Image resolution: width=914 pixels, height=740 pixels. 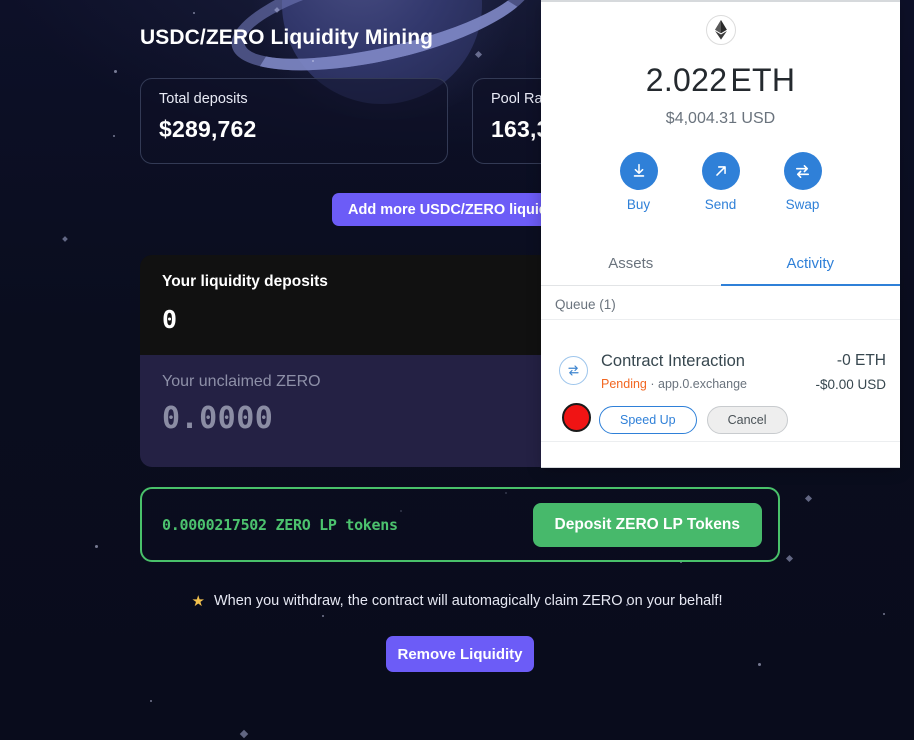 I want to click on send-action-button: Send, so click(x=720, y=182).